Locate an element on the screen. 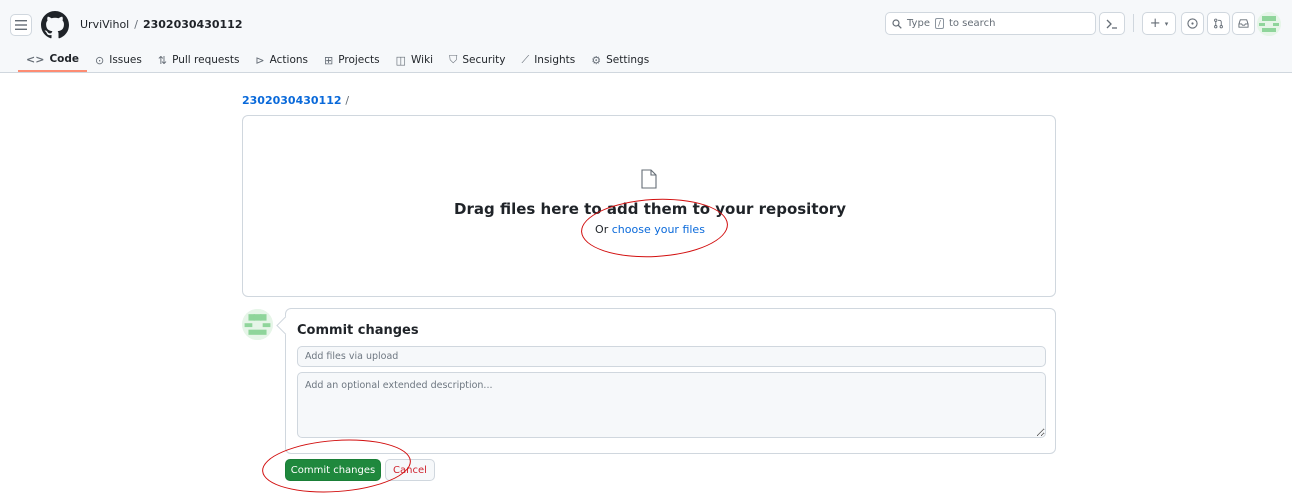 This screenshot has width=1292, height=493. tab-security-label: Security is located at coordinates (484, 60).